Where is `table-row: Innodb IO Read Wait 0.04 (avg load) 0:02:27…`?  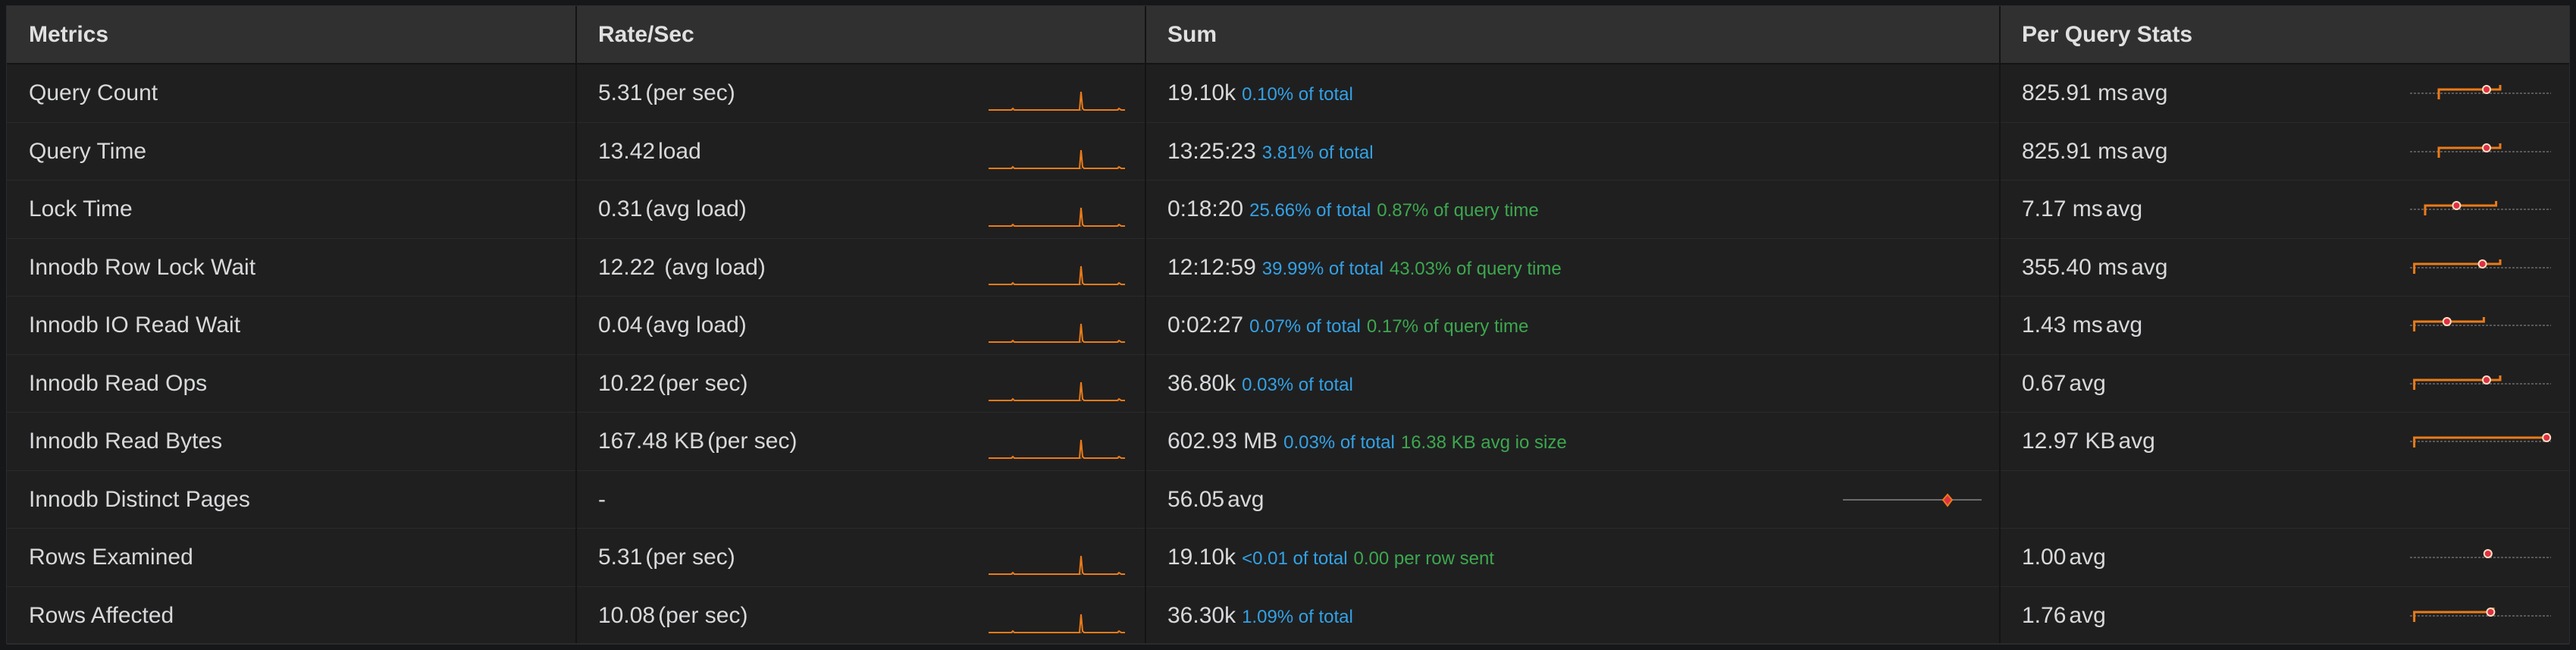
table-row: Innodb IO Read Wait 0.04 (avg load) 0:02:27… is located at coordinates (1288, 326).